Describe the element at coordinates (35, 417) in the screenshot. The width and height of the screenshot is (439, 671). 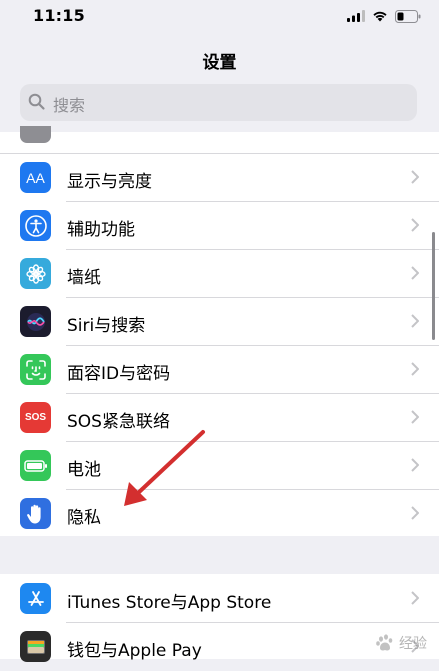
I see `sos-icon: SOS` at that location.